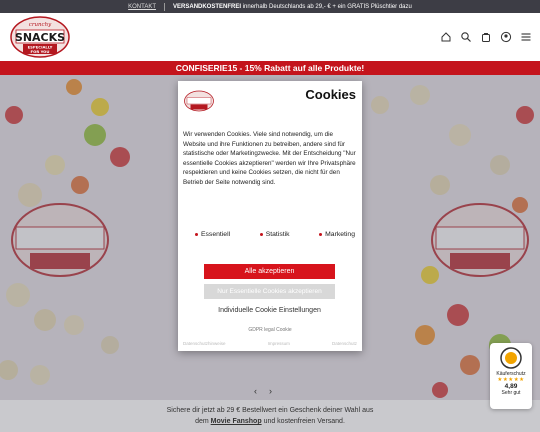  What do you see at coordinates (506, 36) in the screenshot?
I see `user-icon` at bounding box center [506, 36].